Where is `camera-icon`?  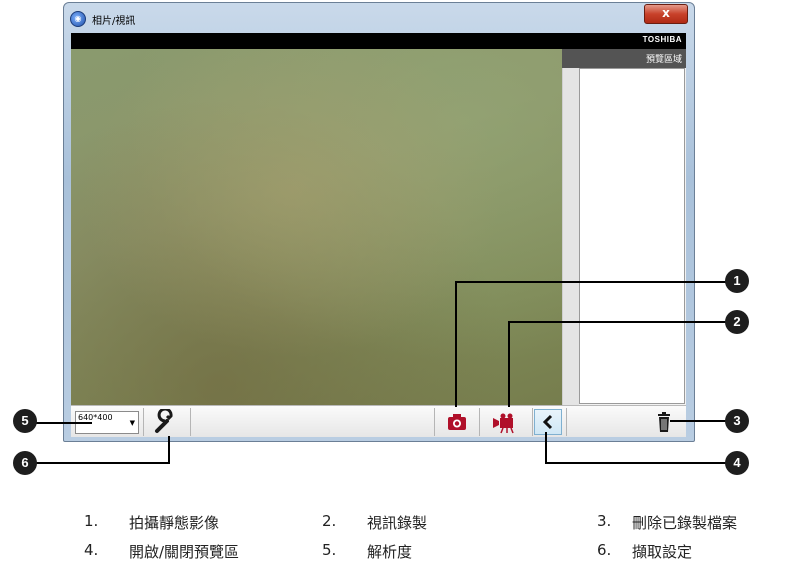 camera-icon is located at coordinates (457, 422).